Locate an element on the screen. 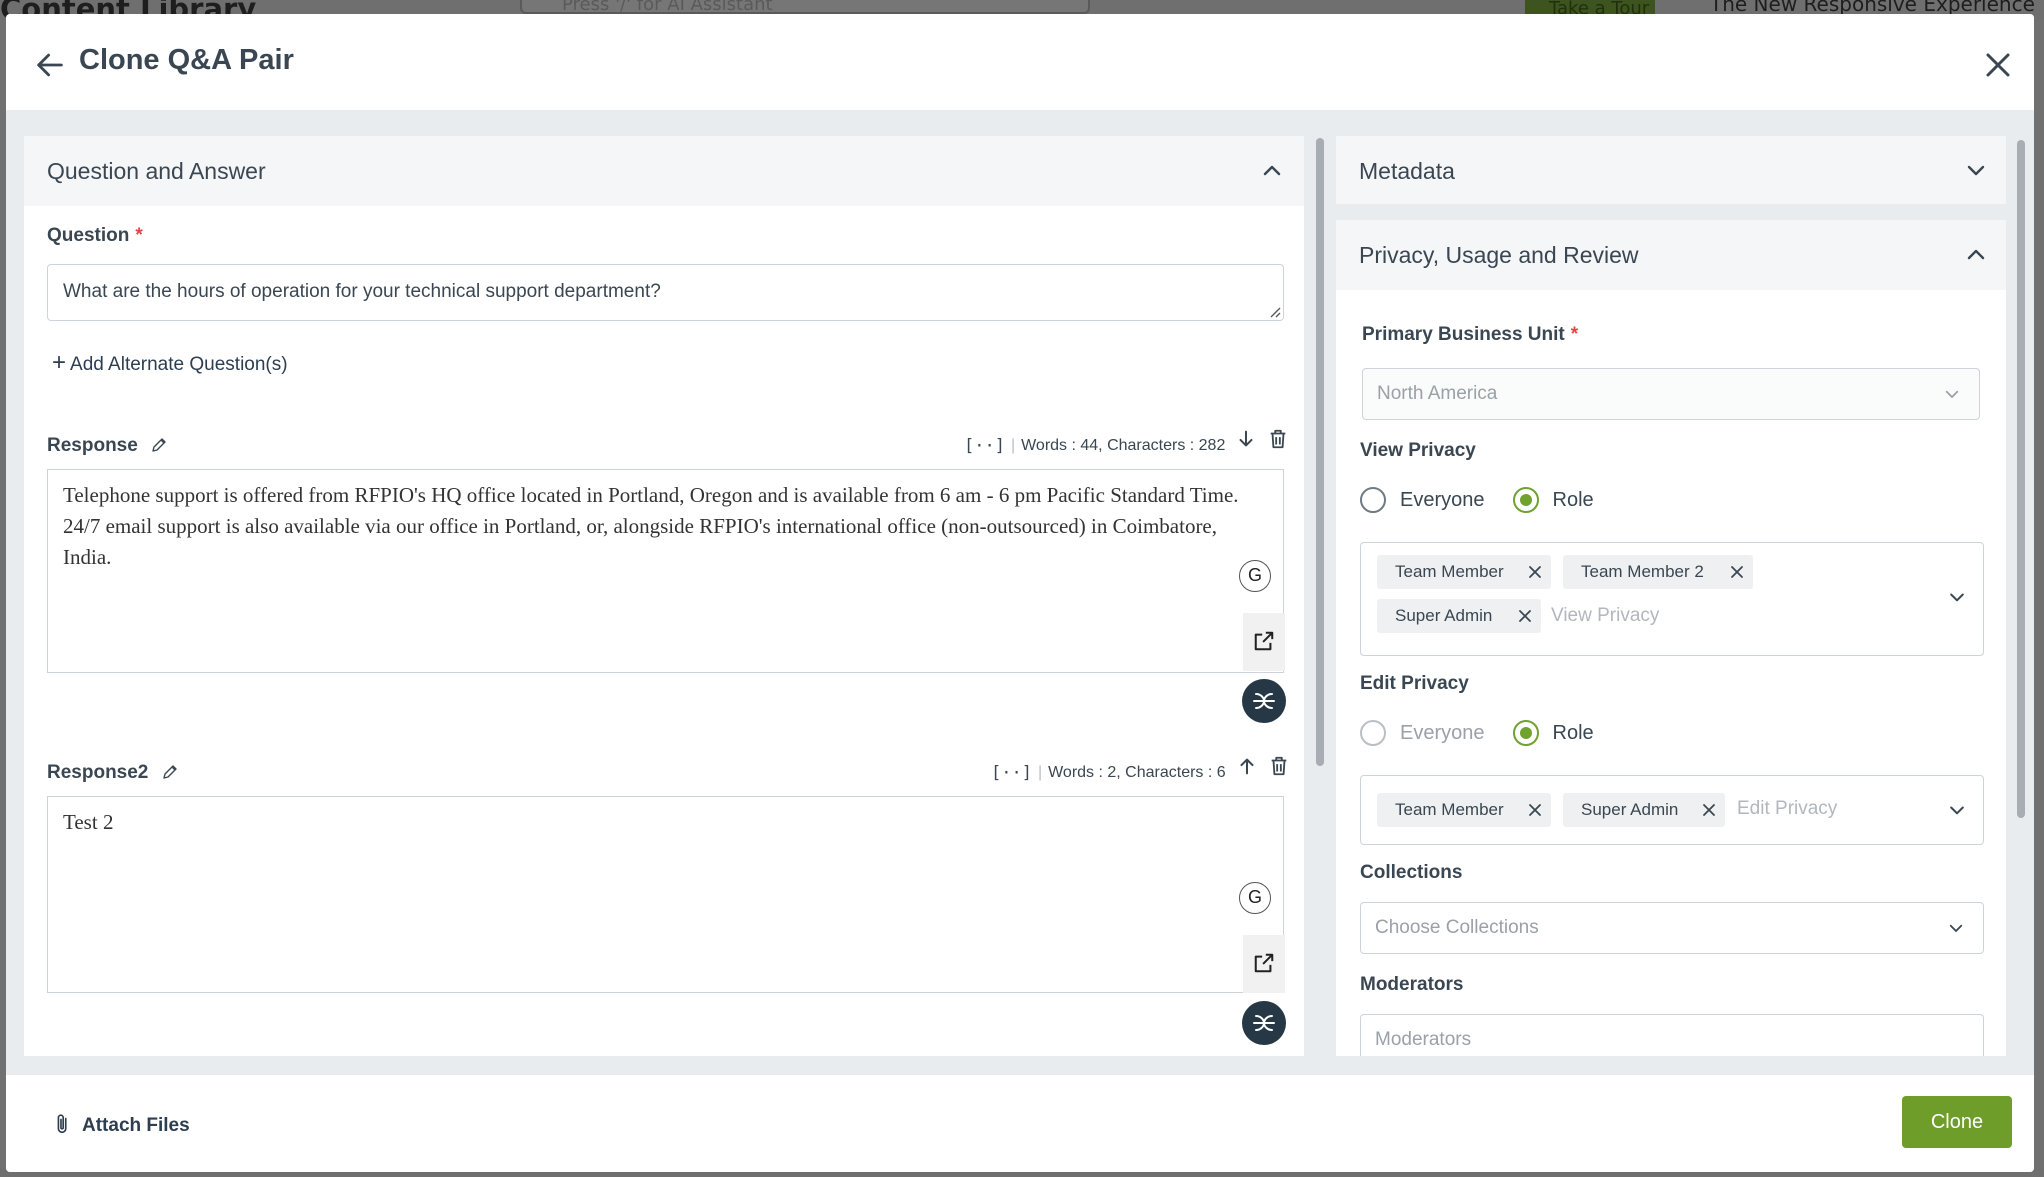  background-search: Press '/' for AI Assistant is located at coordinates (805, 7).